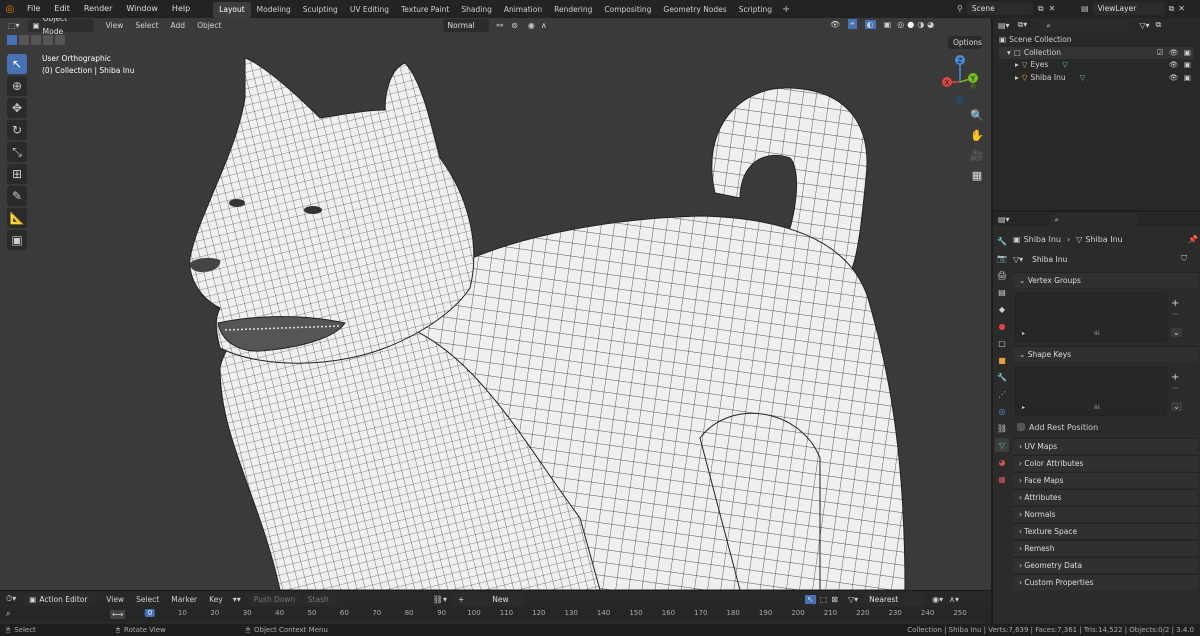 The image size is (1200, 636). I want to click on tool-tab-icon: 🔧, so click(1002, 241).